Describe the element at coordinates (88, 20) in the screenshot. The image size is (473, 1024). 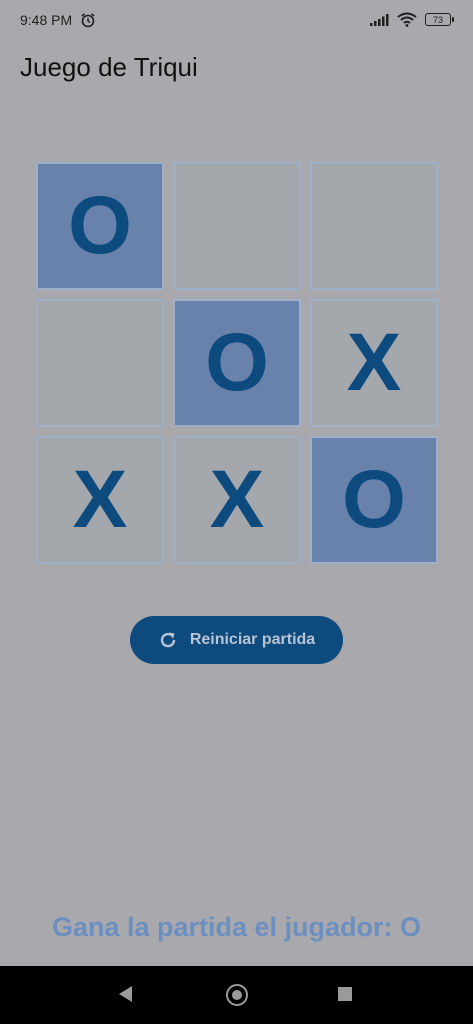
I see `alarm-icon` at that location.